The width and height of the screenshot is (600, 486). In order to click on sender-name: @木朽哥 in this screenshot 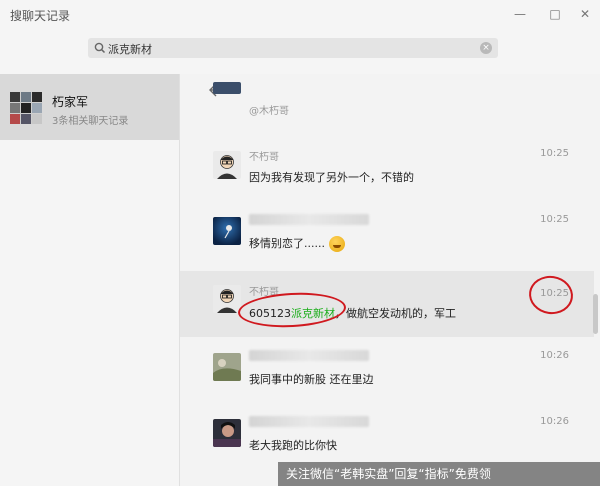, I will do `click(269, 111)`.